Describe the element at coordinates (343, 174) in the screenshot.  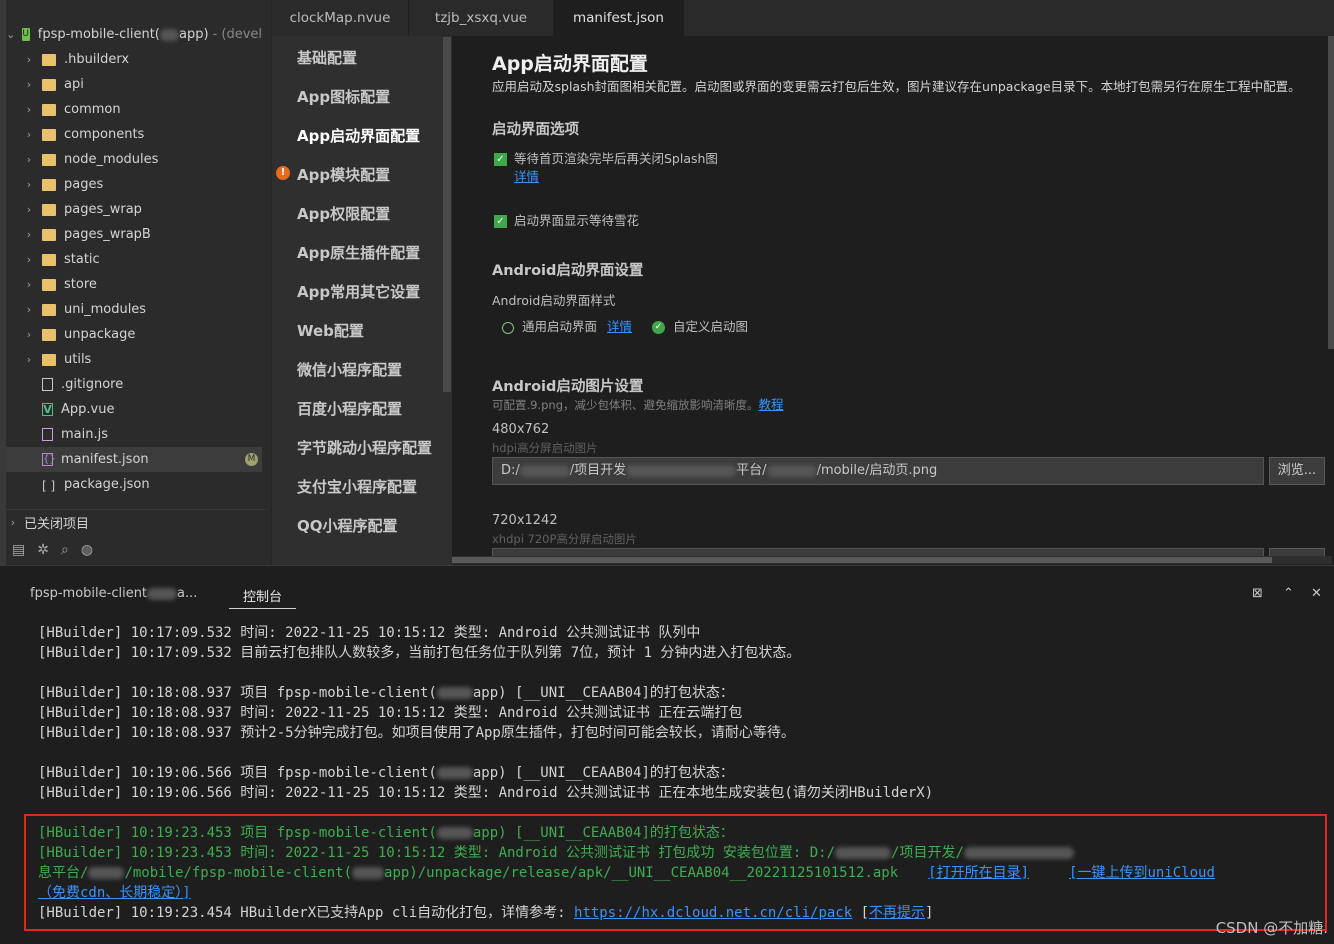
I see `nav-app-modules: App模块配置` at that location.